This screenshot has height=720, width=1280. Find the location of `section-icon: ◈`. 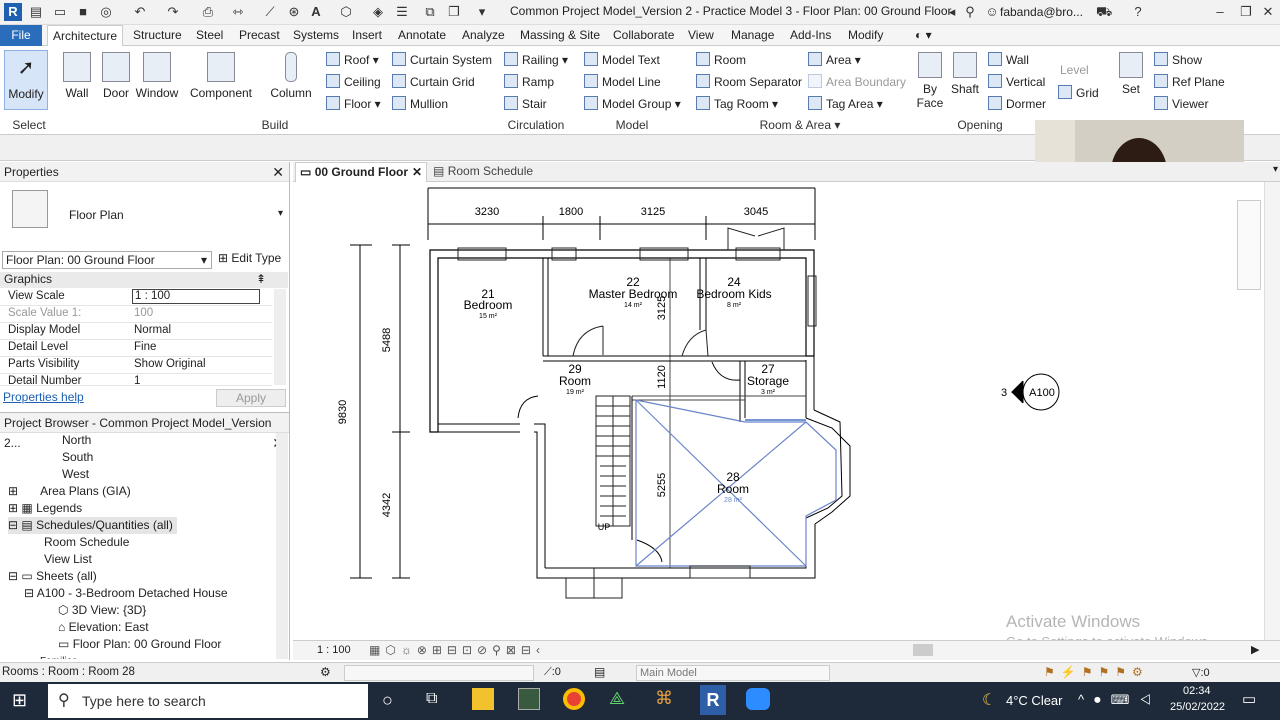

section-icon: ◈ is located at coordinates (378, 12).